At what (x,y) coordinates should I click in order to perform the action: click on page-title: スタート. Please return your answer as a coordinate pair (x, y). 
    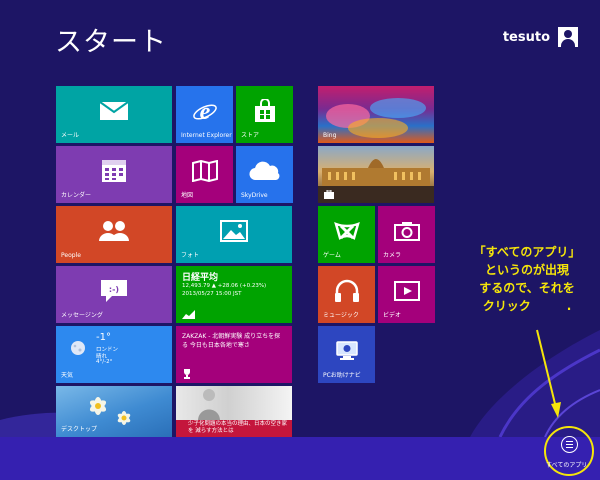
    Looking at the image, I should click on (111, 42).